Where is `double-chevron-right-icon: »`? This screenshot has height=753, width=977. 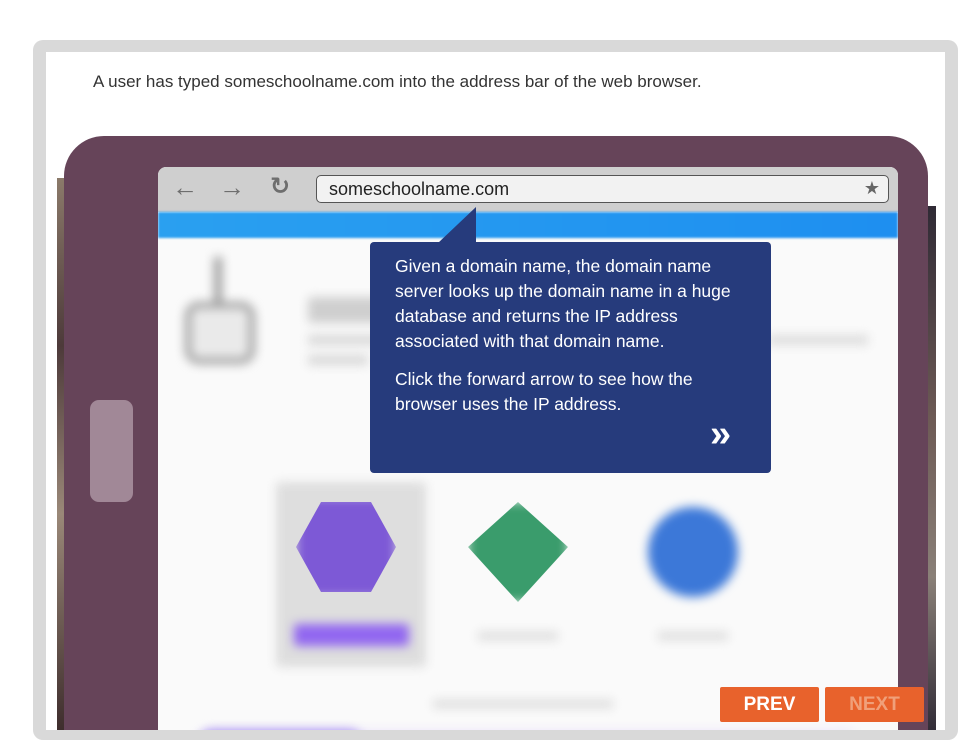
double-chevron-right-icon: » is located at coordinates (729, 434).